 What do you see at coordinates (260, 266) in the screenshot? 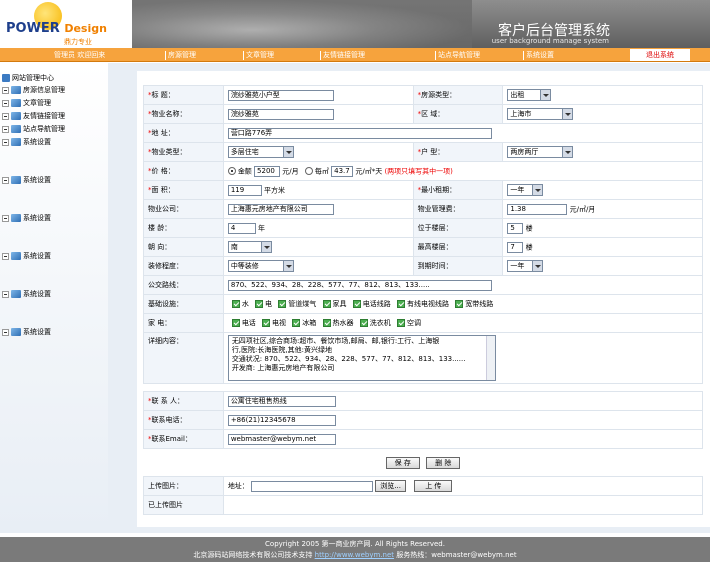
I see `decor-select: 中等装修` at bounding box center [260, 266].